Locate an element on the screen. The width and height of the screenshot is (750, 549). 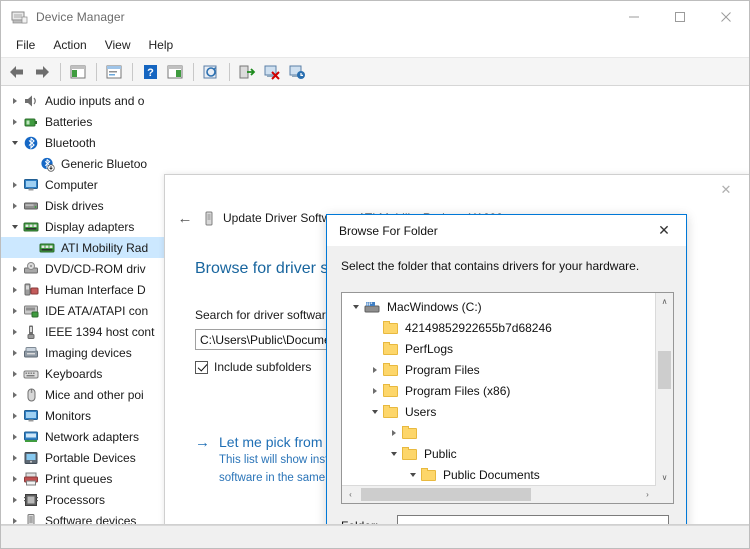
folder-tree-row: Public Documents is located at coordinates (499, 474).